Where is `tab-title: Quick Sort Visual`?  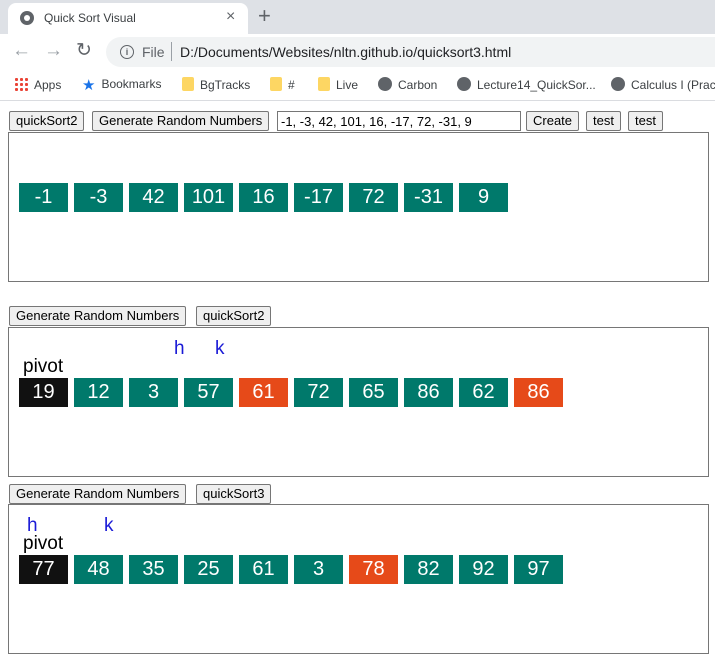 tab-title: Quick Sort Visual is located at coordinates (90, 18).